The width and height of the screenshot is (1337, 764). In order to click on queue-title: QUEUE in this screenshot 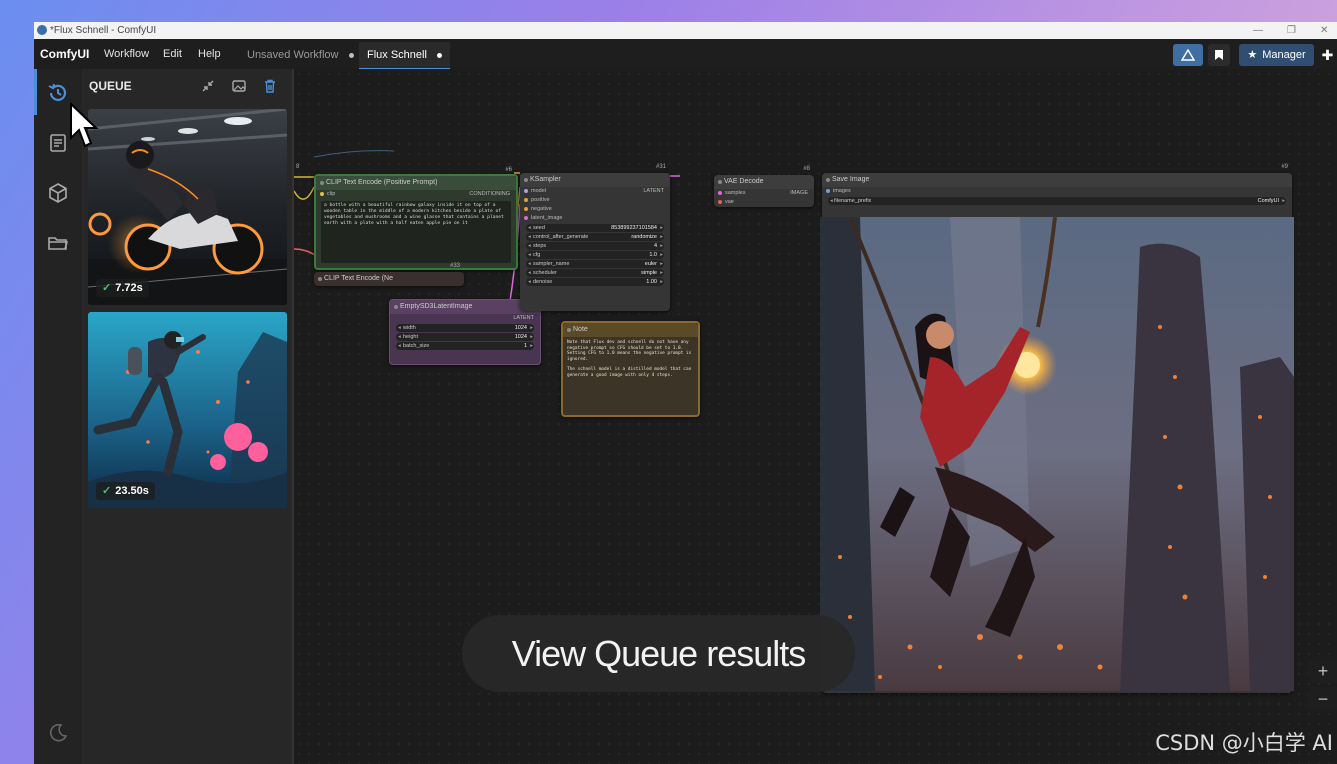, I will do `click(110, 86)`.